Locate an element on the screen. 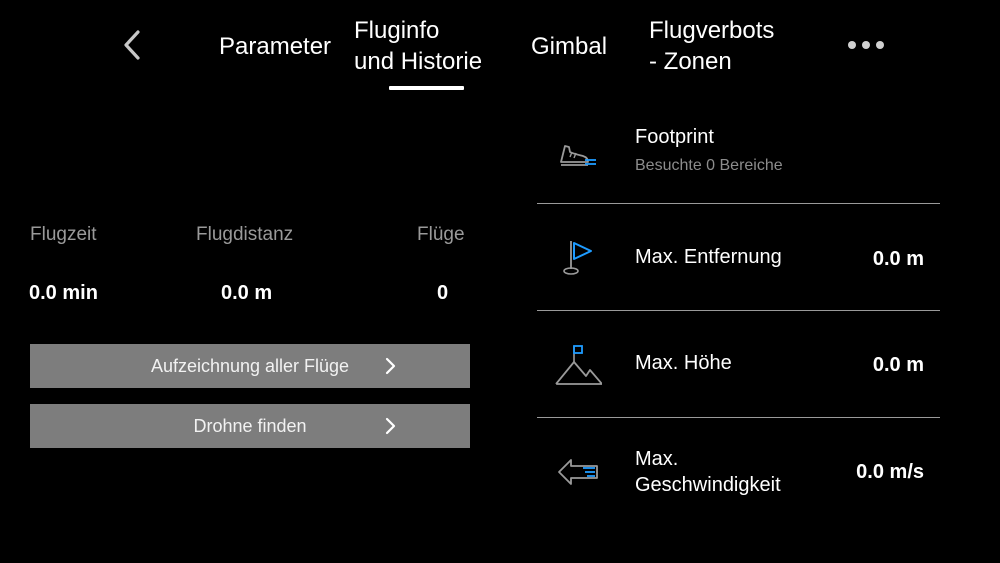 The image size is (1000, 563). footprint-title: Footprint is located at coordinates (674, 137).